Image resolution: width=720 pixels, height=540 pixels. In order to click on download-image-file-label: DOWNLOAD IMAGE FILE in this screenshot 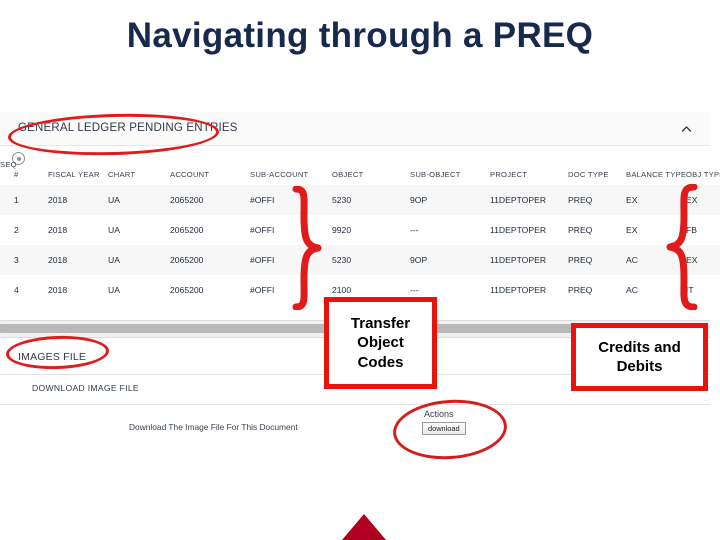, I will do `click(85, 388)`.